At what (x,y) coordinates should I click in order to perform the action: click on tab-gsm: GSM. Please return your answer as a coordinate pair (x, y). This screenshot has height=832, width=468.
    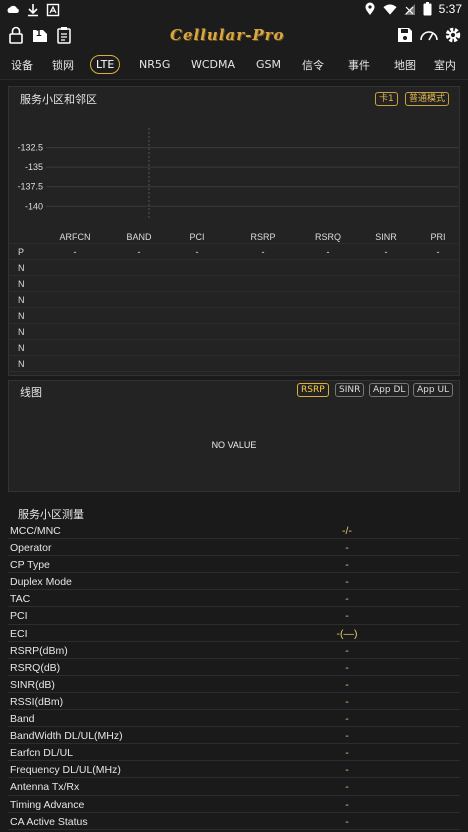
    Looking at the image, I should click on (268, 64).